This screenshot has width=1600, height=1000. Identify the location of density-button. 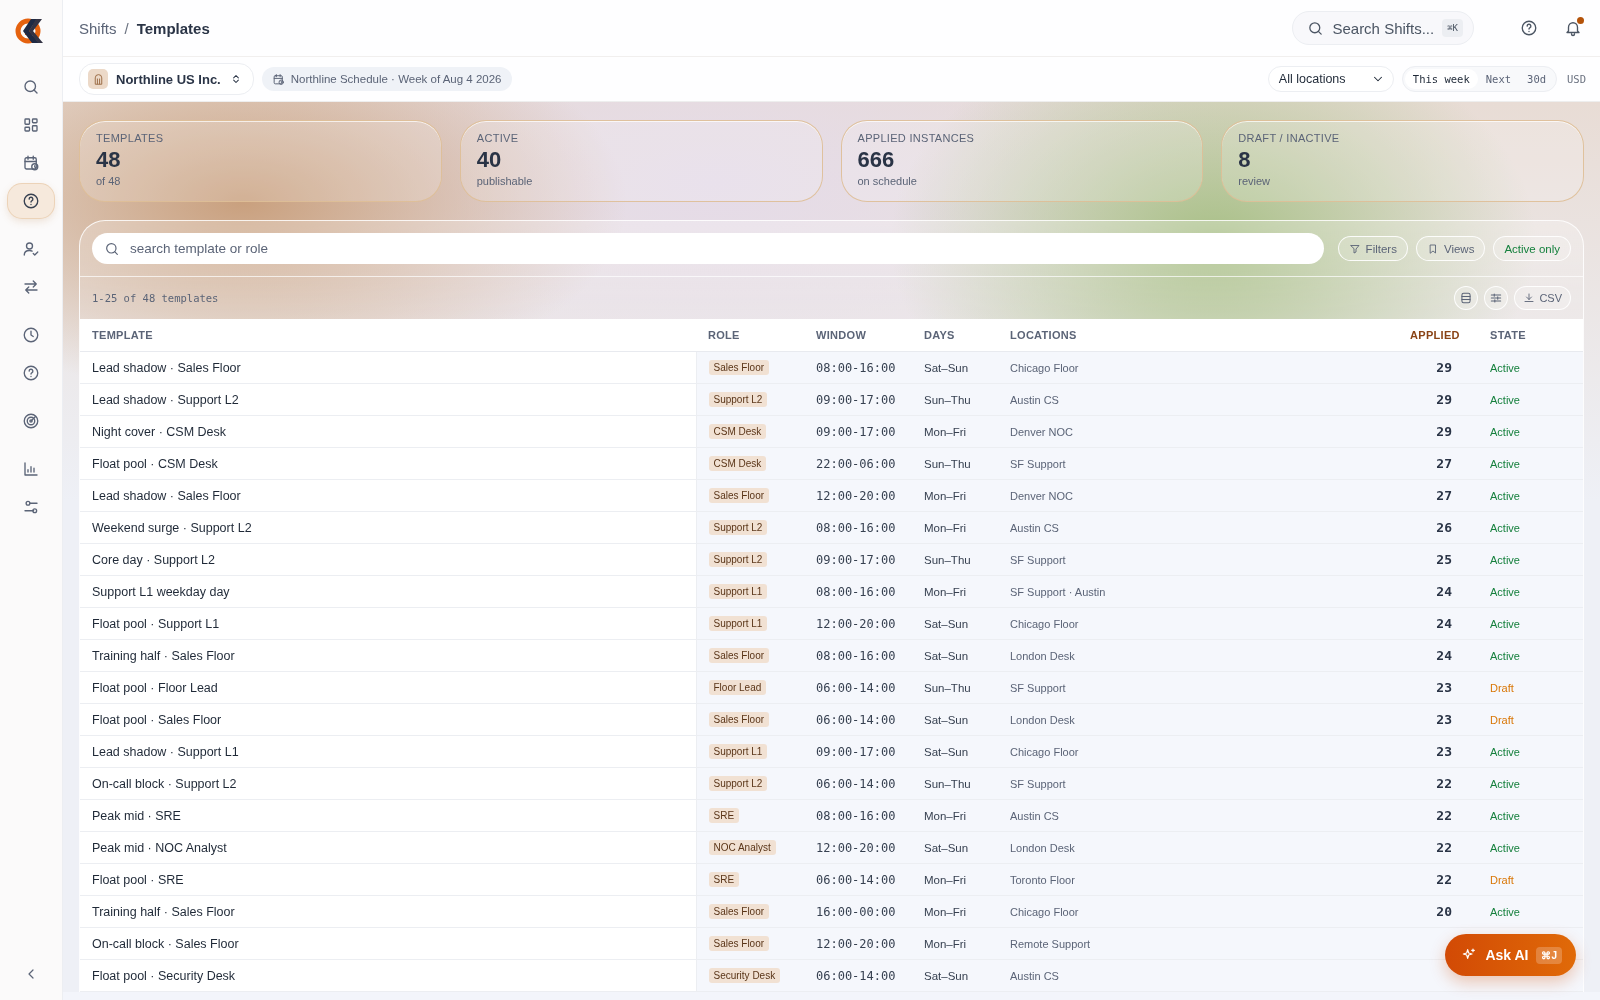
(1466, 298).